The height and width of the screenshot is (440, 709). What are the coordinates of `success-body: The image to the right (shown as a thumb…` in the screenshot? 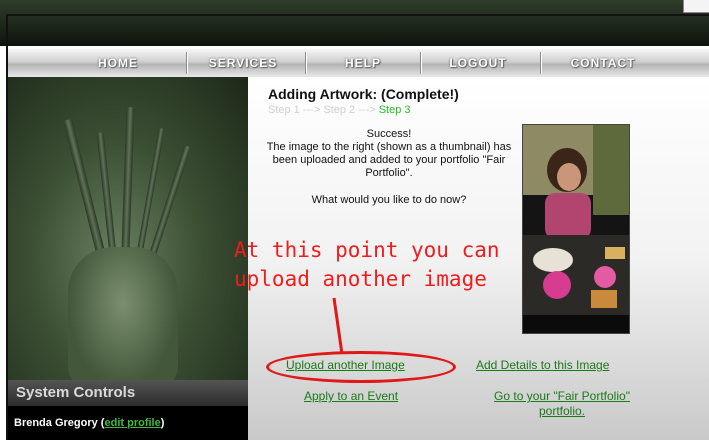 It's located at (389, 160).